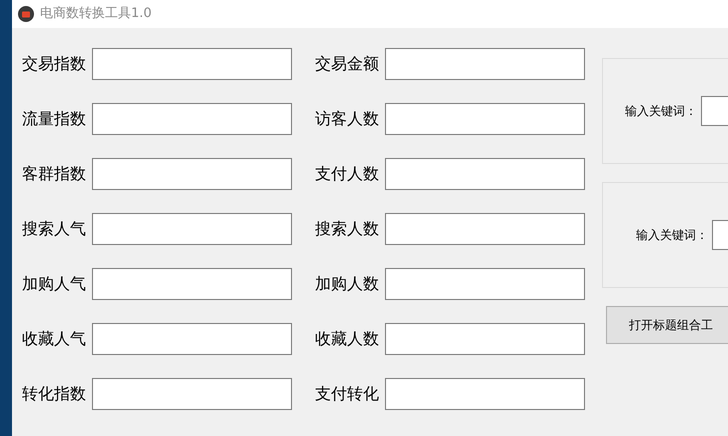 Image resolution: width=728 pixels, height=436 pixels. What do you see at coordinates (53, 229) in the screenshot?
I see `field-label: 搜索人气` at bounding box center [53, 229].